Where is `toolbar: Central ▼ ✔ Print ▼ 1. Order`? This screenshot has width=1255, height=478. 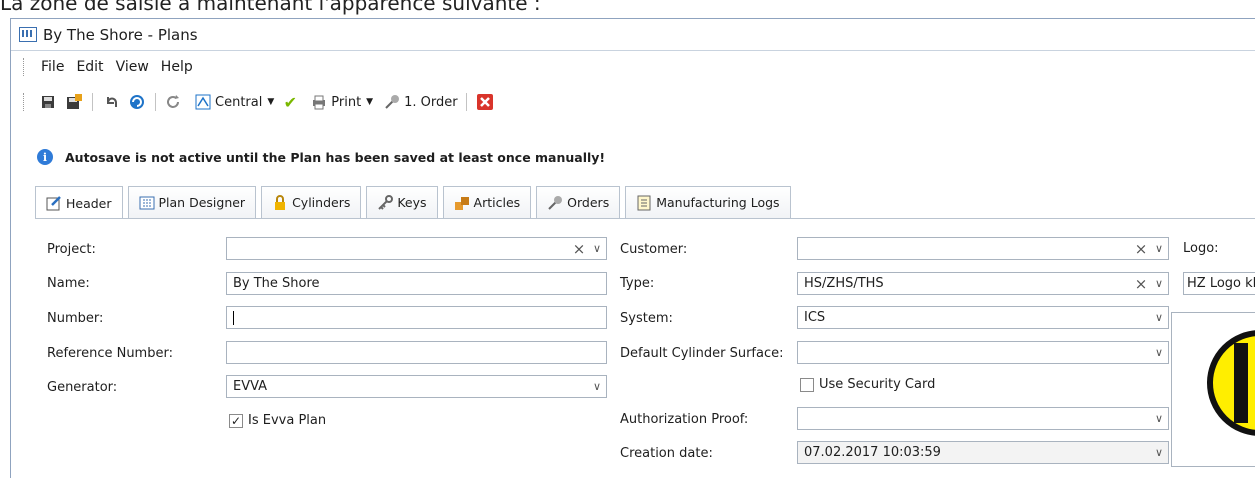
toolbar: Central ▼ ✔ Print ▼ 1. Order is located at coordinates (254, 102).